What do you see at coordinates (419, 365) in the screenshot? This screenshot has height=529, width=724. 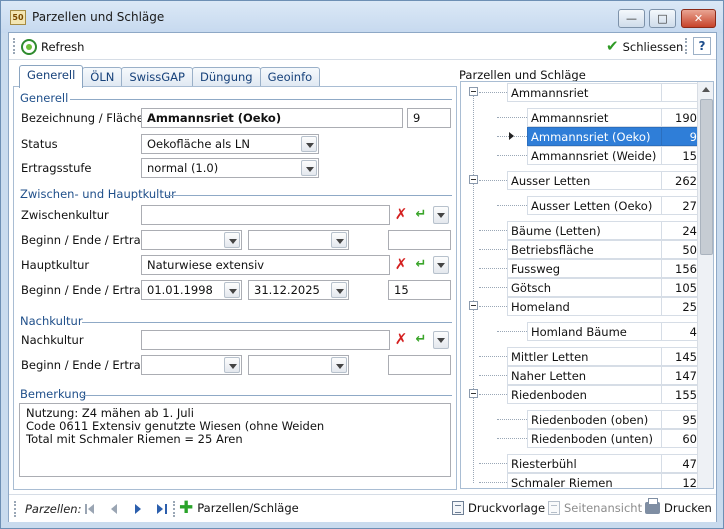 I see `nk-ertrag-field` at bounding box center [419, 365].